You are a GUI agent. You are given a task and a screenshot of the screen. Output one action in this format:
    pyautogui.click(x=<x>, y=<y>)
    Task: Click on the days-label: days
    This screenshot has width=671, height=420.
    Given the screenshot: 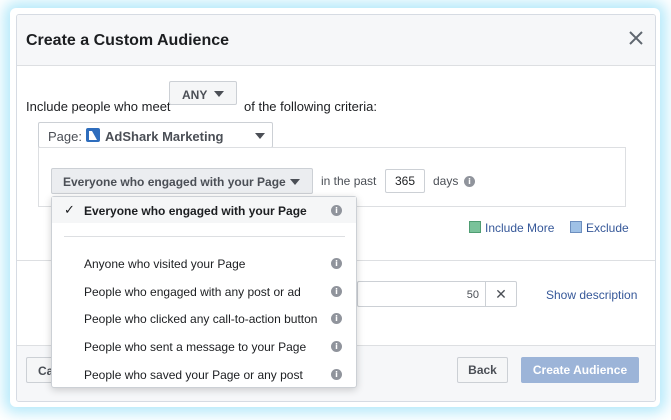 What is the action you would take?
    pyautogui.click(x=446, y=181)
    